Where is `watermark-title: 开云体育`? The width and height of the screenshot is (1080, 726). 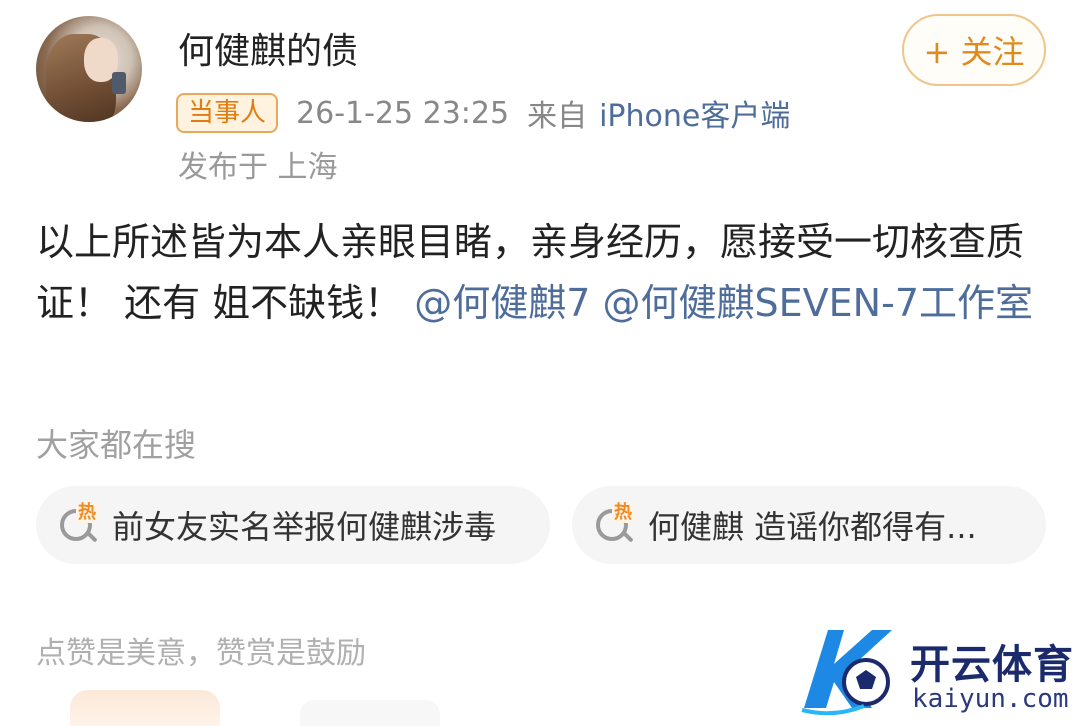
watermark-title: 开云体育 is located at coordinates (992, 665).